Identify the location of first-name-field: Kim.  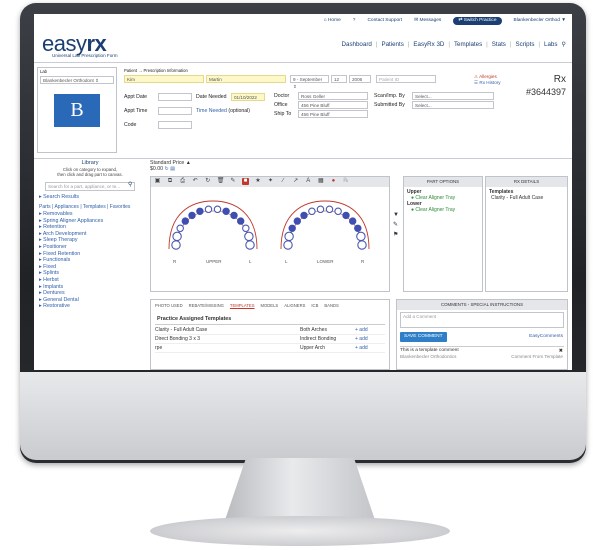
(164, 79).